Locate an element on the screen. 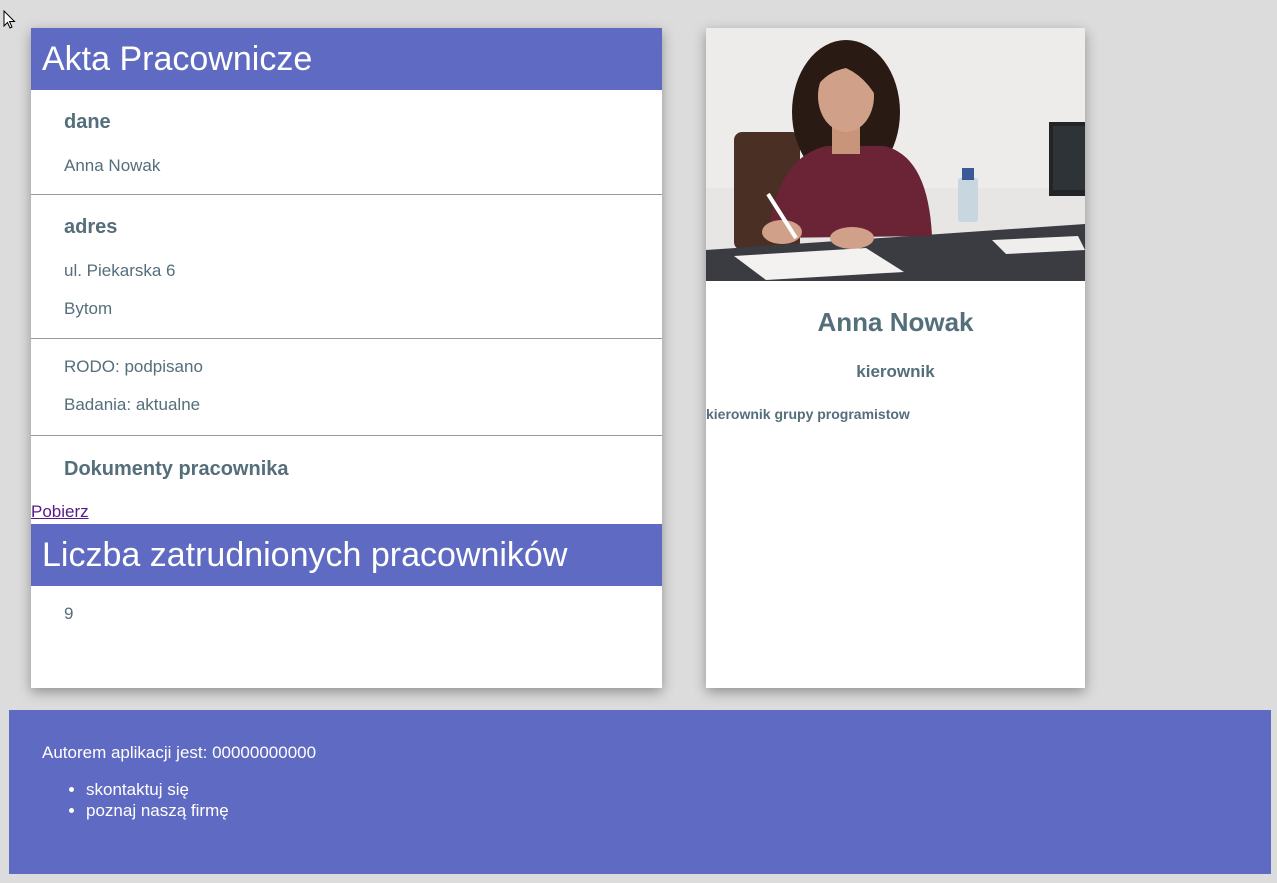 This screenshot has height=883, width=1277. footer-links: skontaktuj się poznaj naszą firmę is located at coordinates (656, 800).